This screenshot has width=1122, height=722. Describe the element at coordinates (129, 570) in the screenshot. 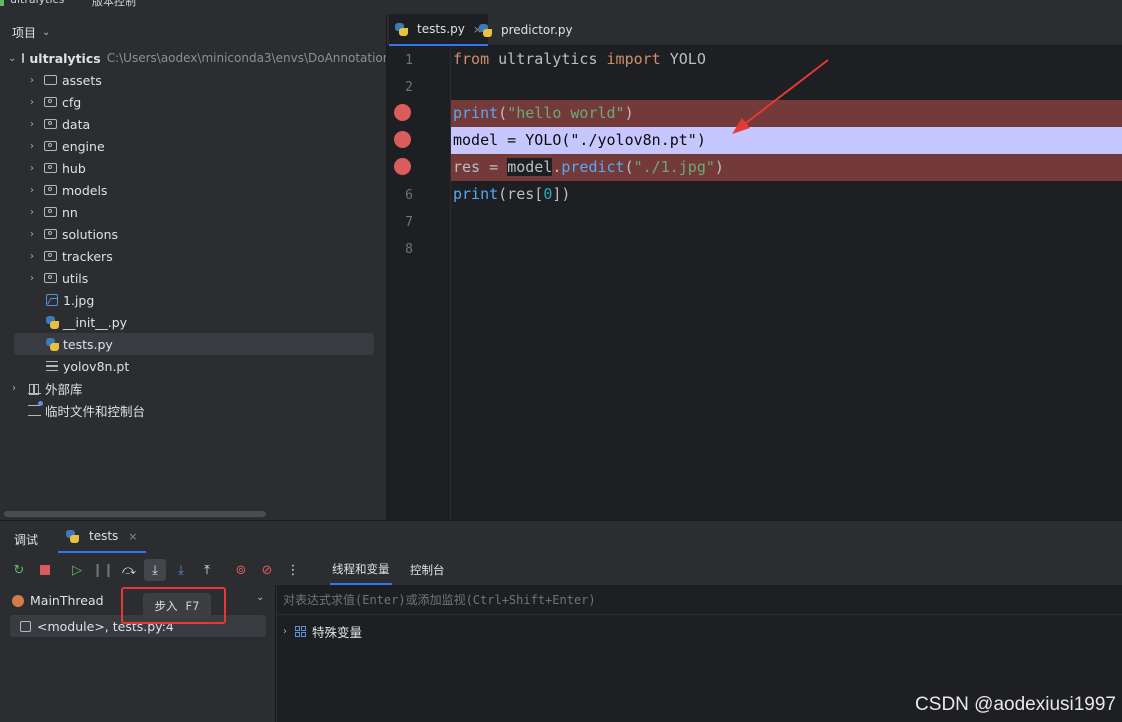

I see `step-over-icon: ⤼` at that location.